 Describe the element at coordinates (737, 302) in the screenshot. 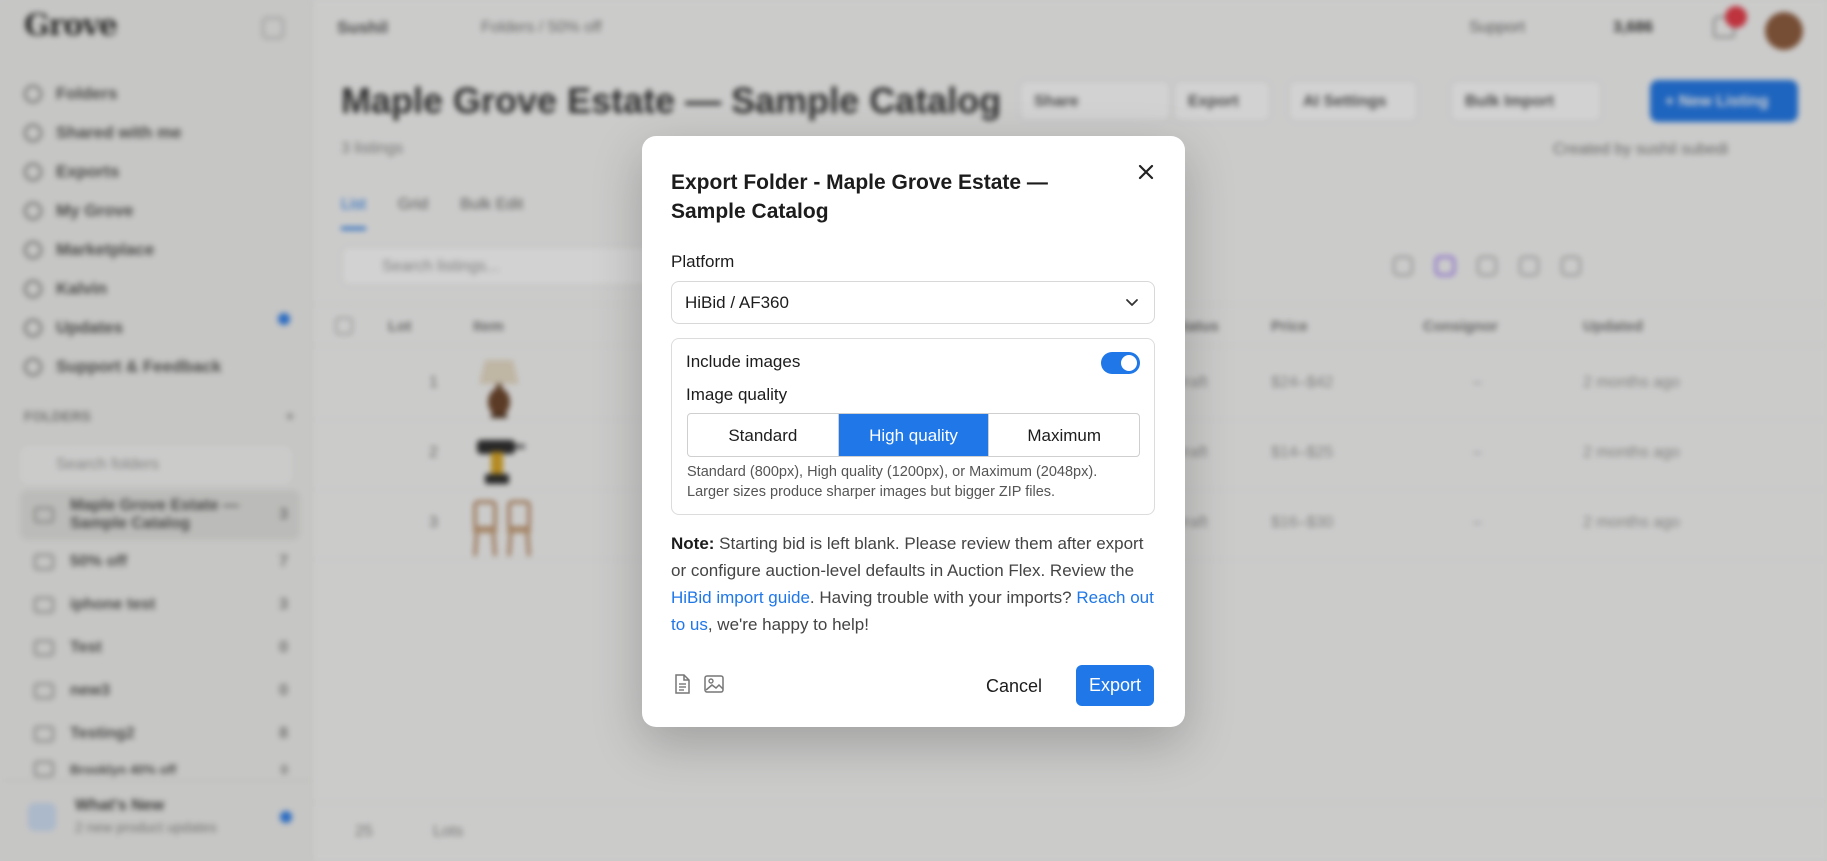

I see `platform-value: HiBid / AF360` at that location.